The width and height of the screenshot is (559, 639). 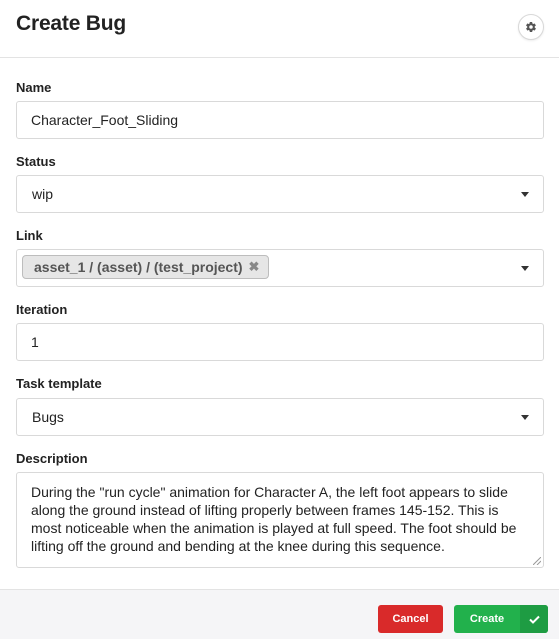 What do you see at coordinates (34, 87) in the screenshot?
I see `name-label: Name` at bounding box center [34, 87].